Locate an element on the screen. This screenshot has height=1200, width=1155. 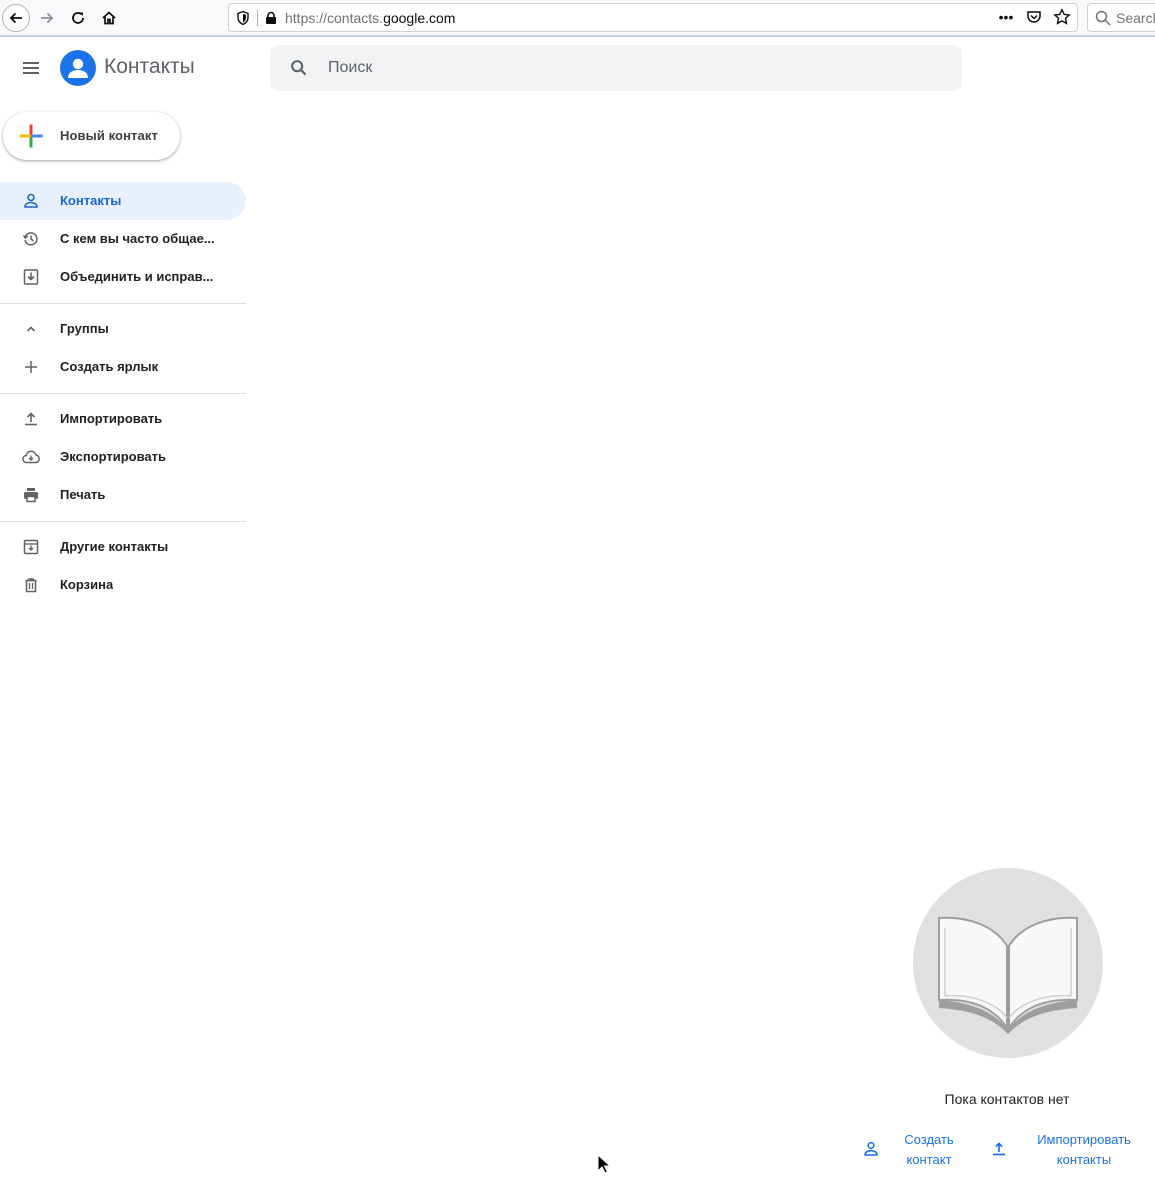
pocket-icon is located at coordinates (1034, 17).